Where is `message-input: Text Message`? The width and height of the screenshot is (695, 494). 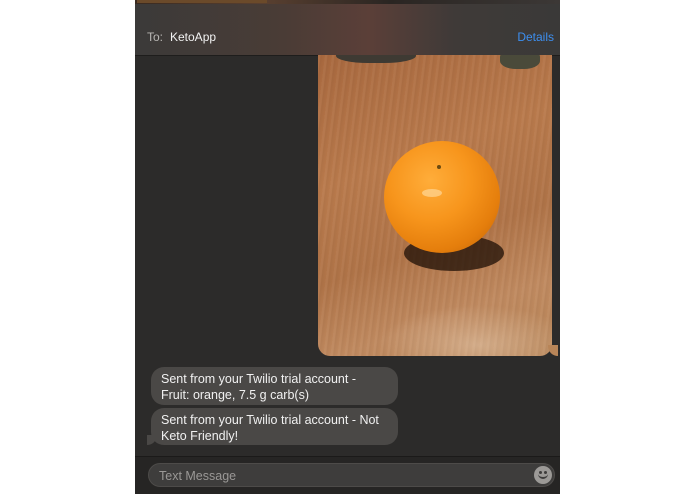
message-input: Text Message is located at coordinates (351, 475).